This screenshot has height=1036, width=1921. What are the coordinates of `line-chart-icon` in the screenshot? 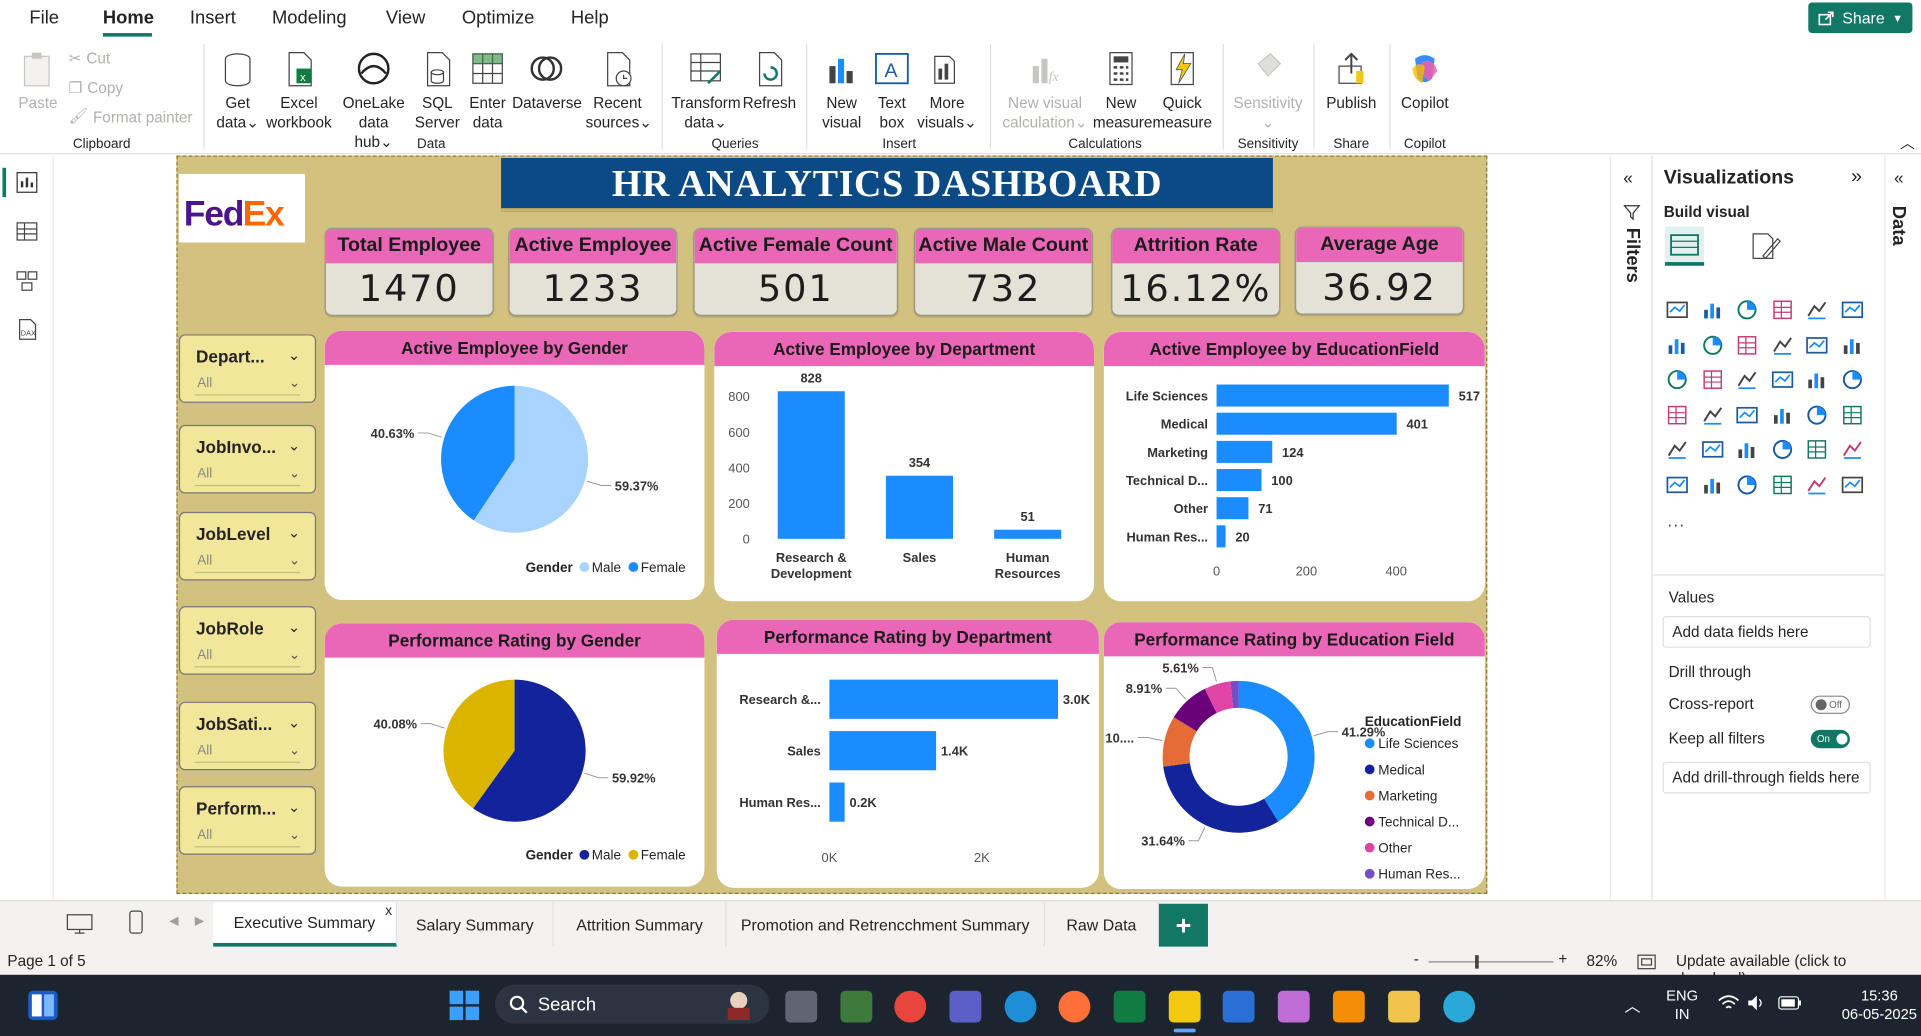 It's located at (1677, 344).